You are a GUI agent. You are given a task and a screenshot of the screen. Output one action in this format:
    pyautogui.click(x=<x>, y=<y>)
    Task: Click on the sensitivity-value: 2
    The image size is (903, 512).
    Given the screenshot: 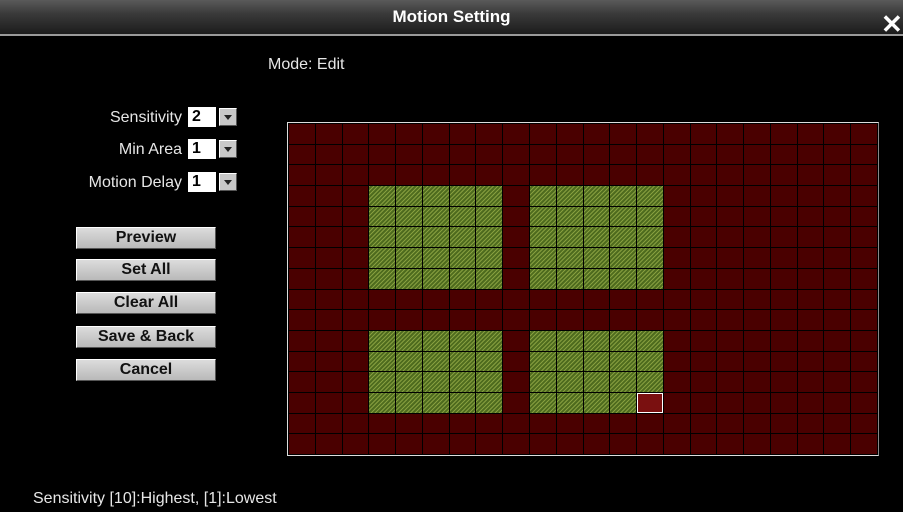 What is the action you would take?
    pyautogui.click(x=202, y=117)
    